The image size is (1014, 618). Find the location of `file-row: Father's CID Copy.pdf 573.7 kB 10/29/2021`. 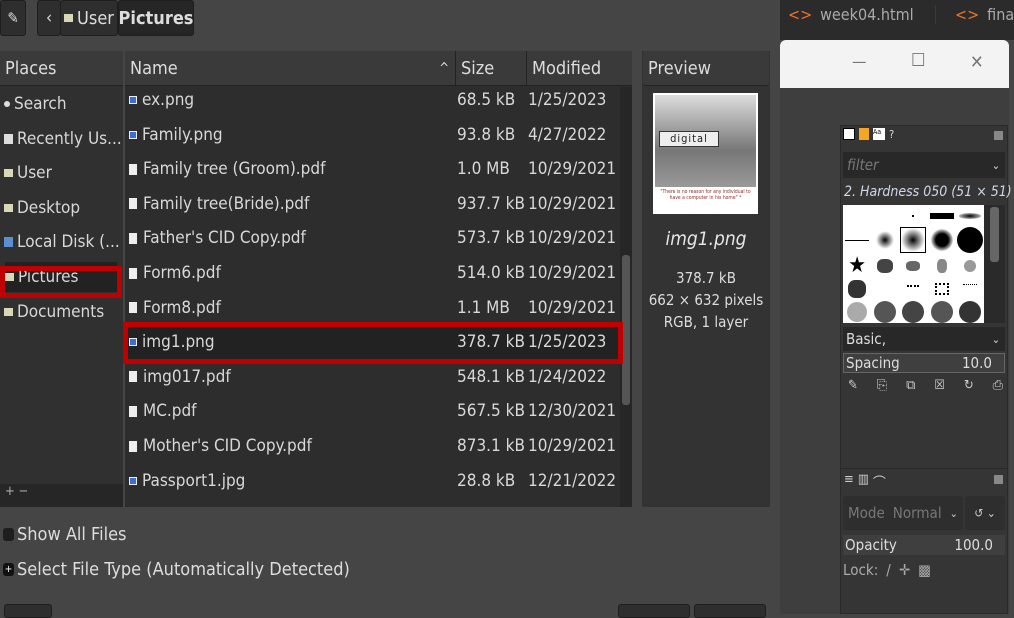

file-row: Father's CID Copy.pdf 573.7 kB 10/29/2021 is located at coordinates (372, 238).